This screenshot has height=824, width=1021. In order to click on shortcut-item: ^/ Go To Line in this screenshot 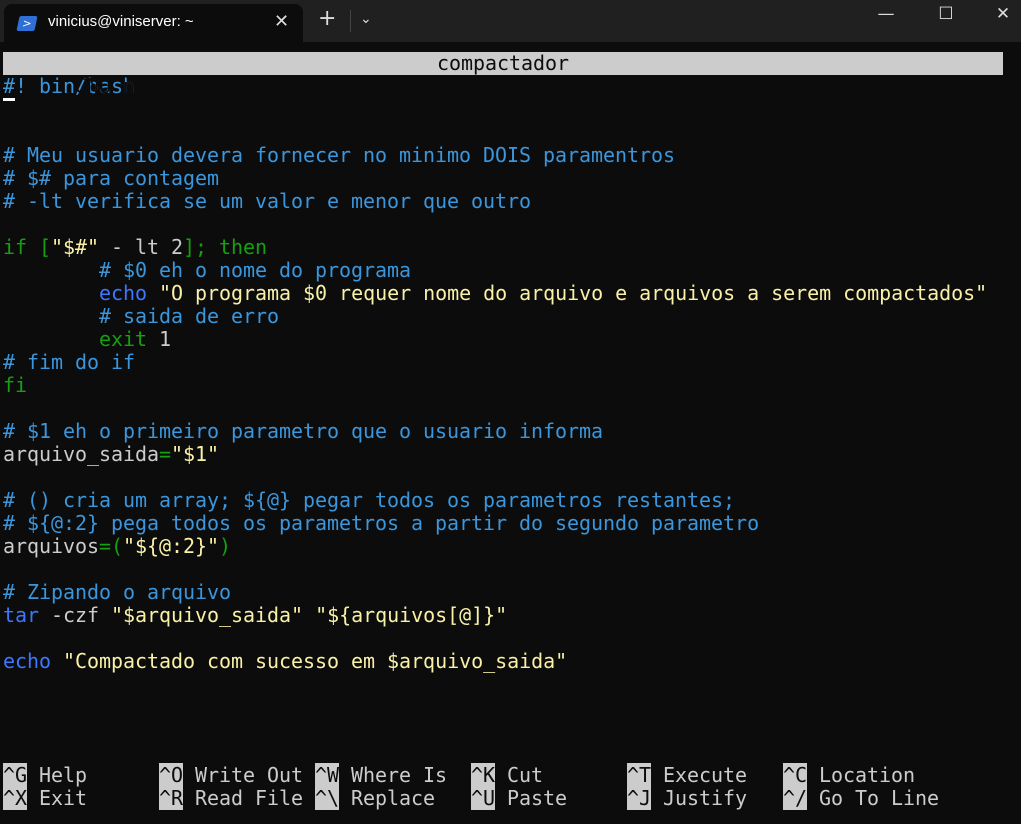, I will do `click(861, 798)`.